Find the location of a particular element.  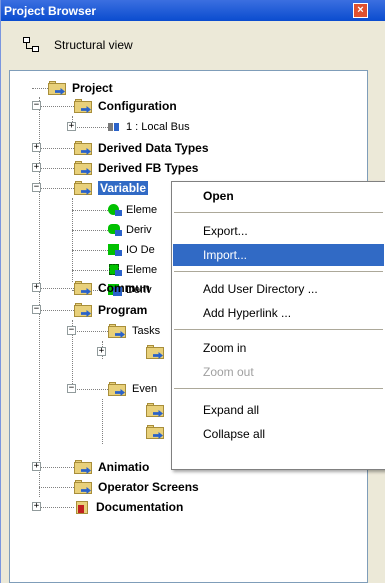

tree-node-events: Even is located at coordinates (132, 389).